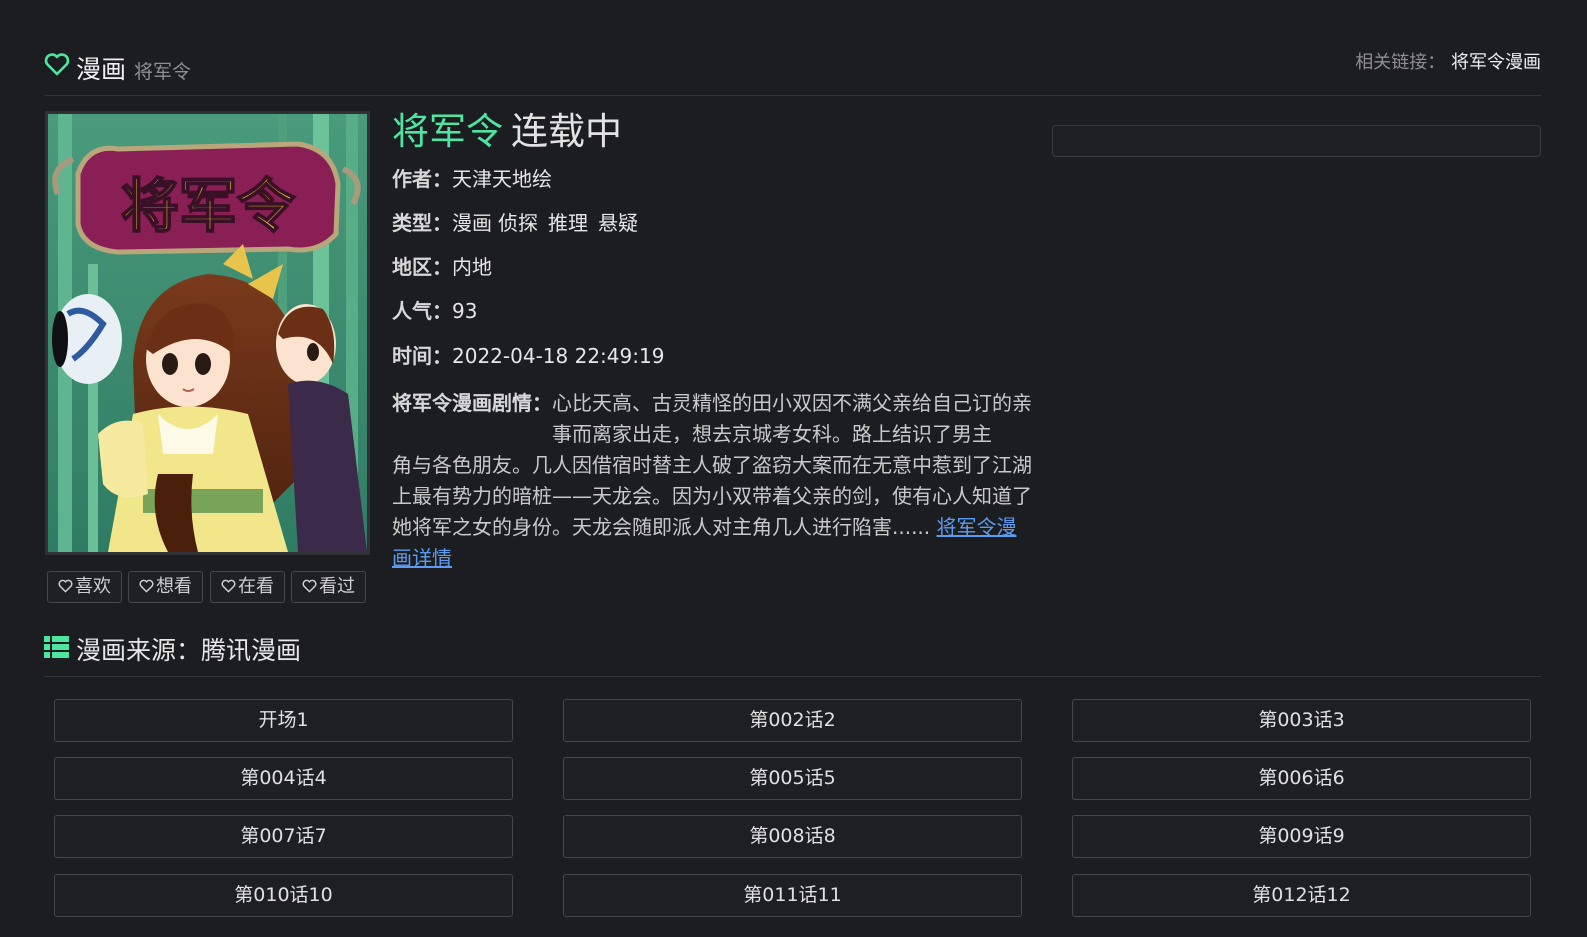 The width and height of the screenshot is (1587, 937). I want to click on side-panel-box, so click(1296, 141).